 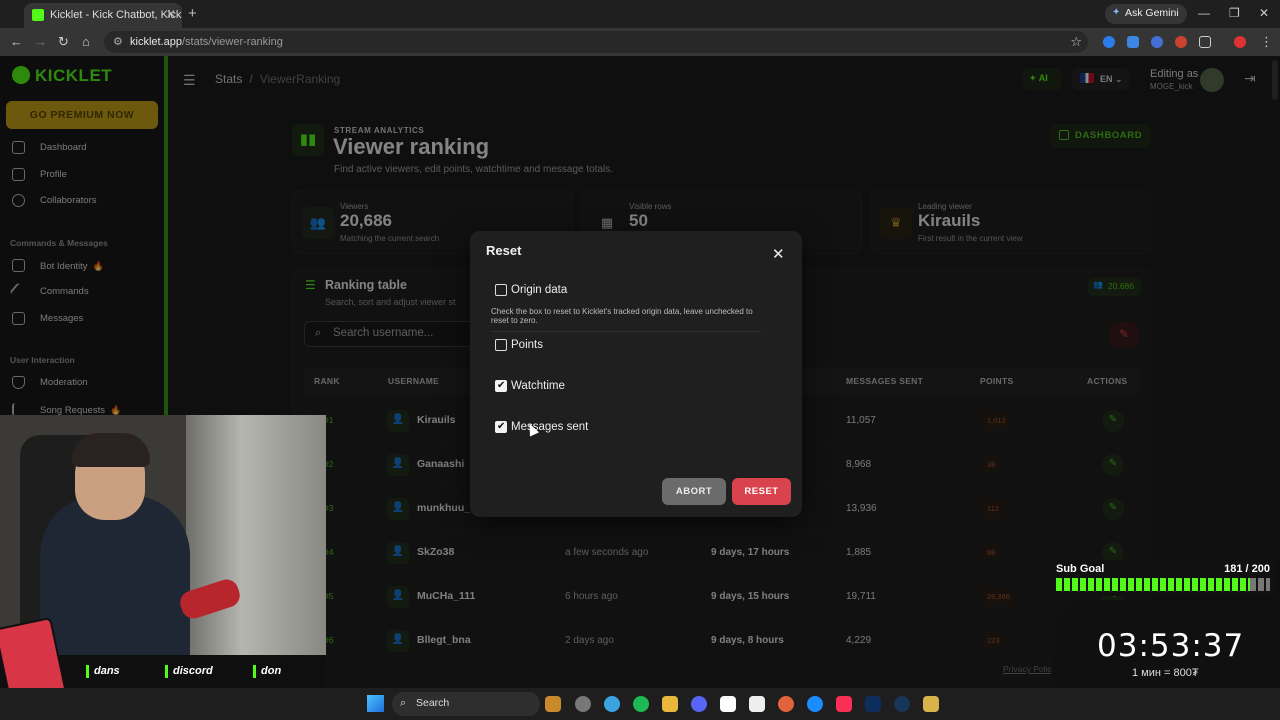 I want to click on browser-tab: Kicklet - Kick Chatbot, Kick Wi ✕, so click(x=103, y=15).